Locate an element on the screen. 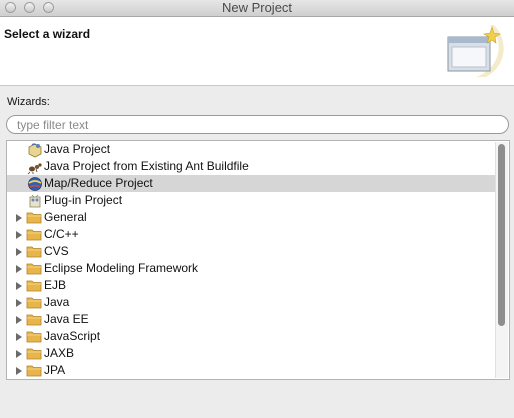 This screenshot has width=514, height=418. window-title: New Project is located at coordinates (257, 7).